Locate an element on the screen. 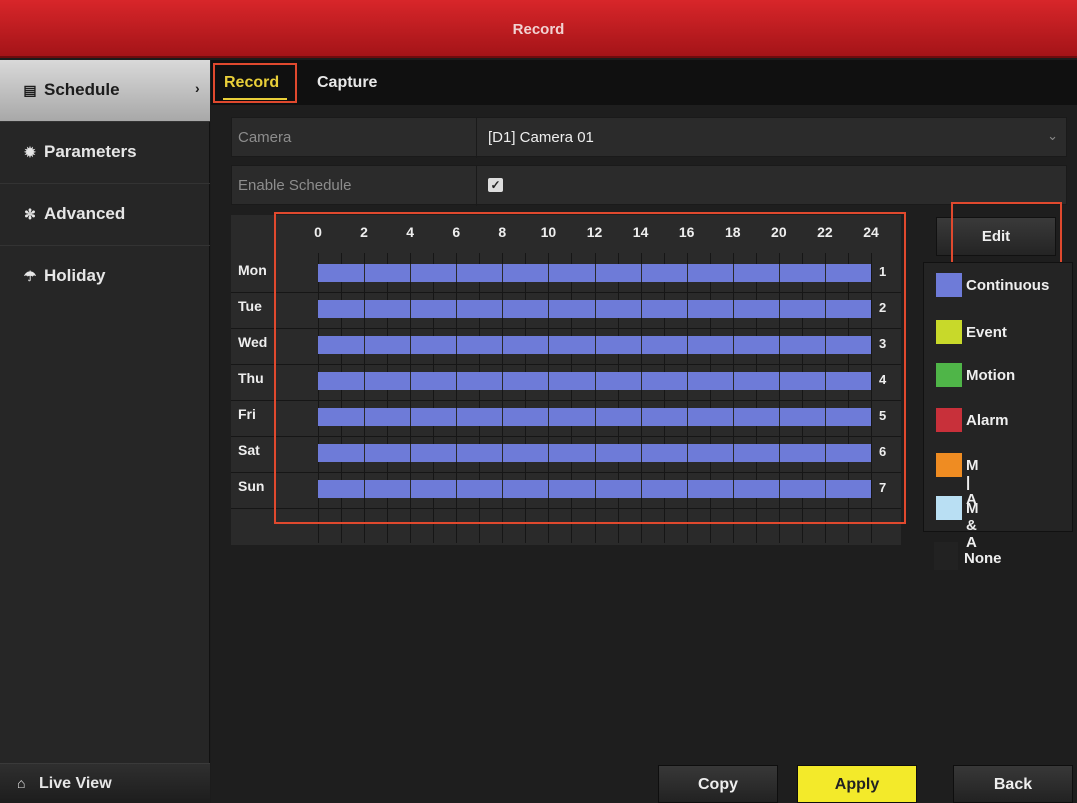  copy-button: Copy is located at coordinates (718, 784).